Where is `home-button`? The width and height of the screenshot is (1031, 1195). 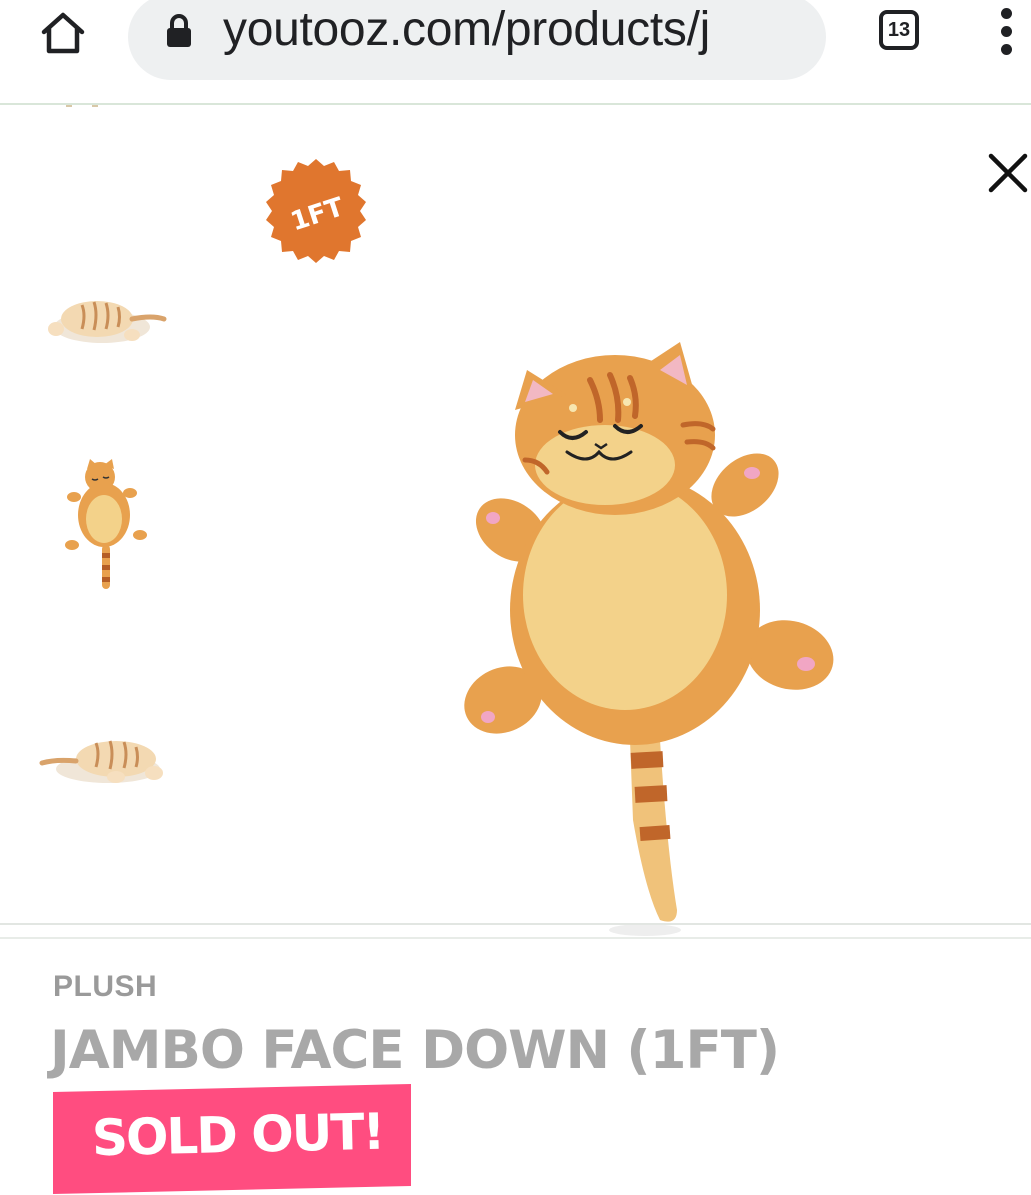
home-button is located at coordinates (63, 33).